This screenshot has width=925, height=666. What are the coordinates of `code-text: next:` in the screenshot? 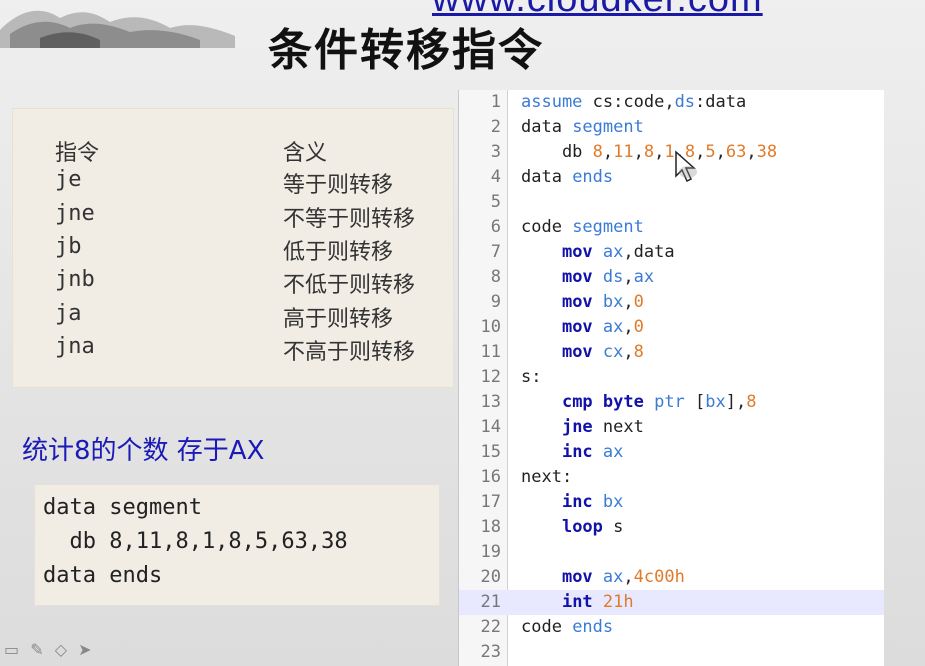 It's located at (547, 477).